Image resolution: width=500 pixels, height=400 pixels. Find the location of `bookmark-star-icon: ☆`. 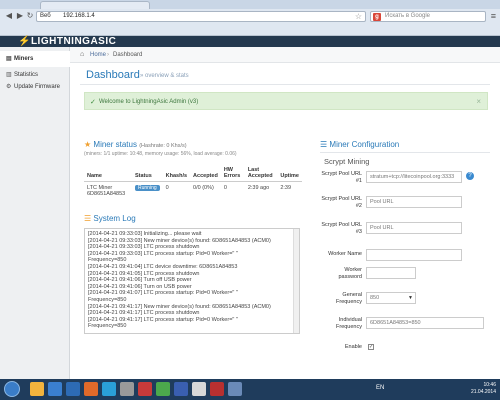

bookmark-star-icon: ☆ is located at coordinates (358, 17).